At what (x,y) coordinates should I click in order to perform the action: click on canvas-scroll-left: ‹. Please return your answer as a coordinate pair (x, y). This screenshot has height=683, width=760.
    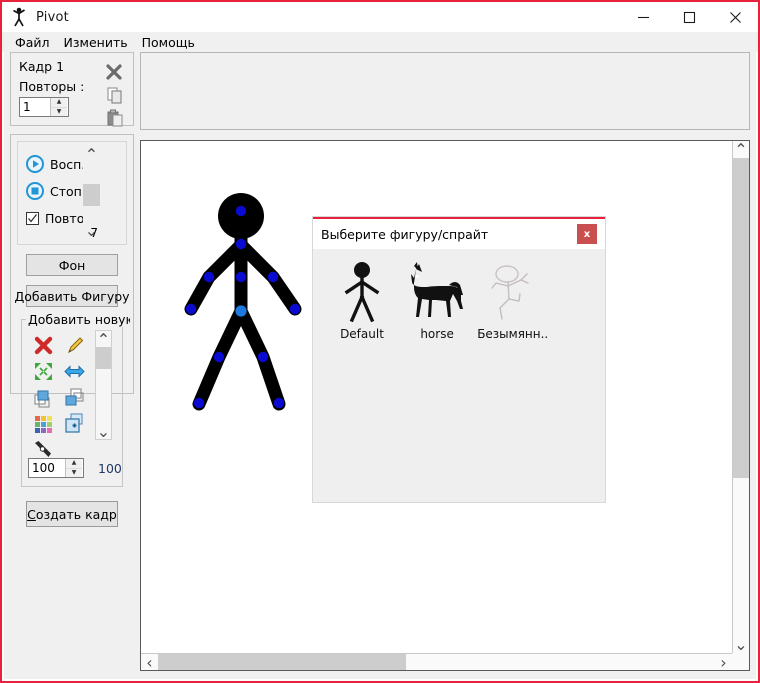
    Looking at the image, I should click on (149, 662).